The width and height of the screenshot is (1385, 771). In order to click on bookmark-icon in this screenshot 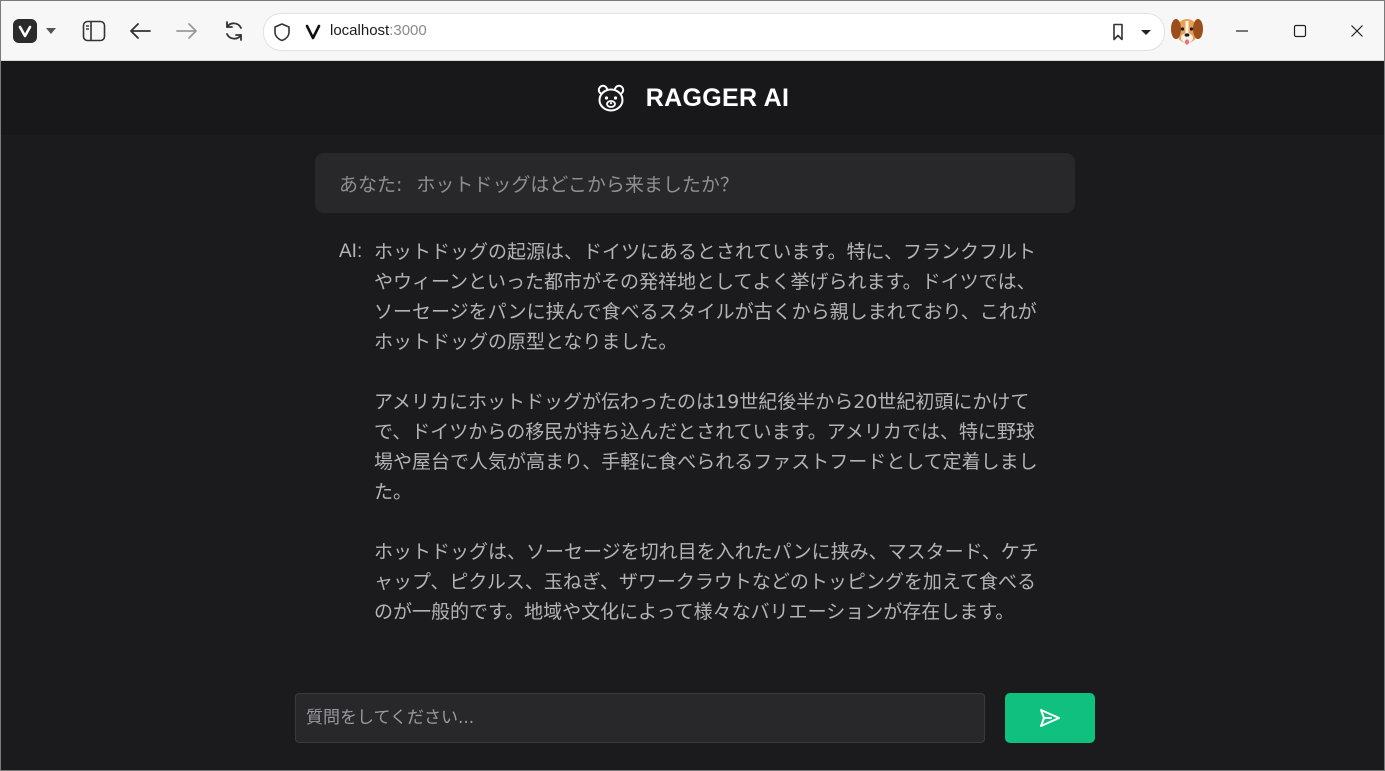, I will do `click(1118, 32)`.